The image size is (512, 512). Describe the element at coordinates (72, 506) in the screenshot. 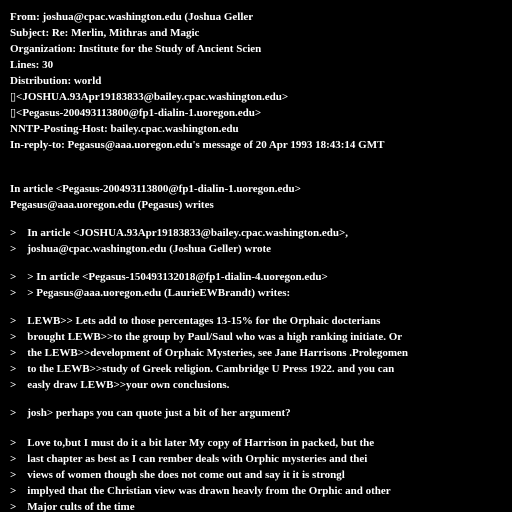

I see `quoted-line: > Major cults of the time` at that location.